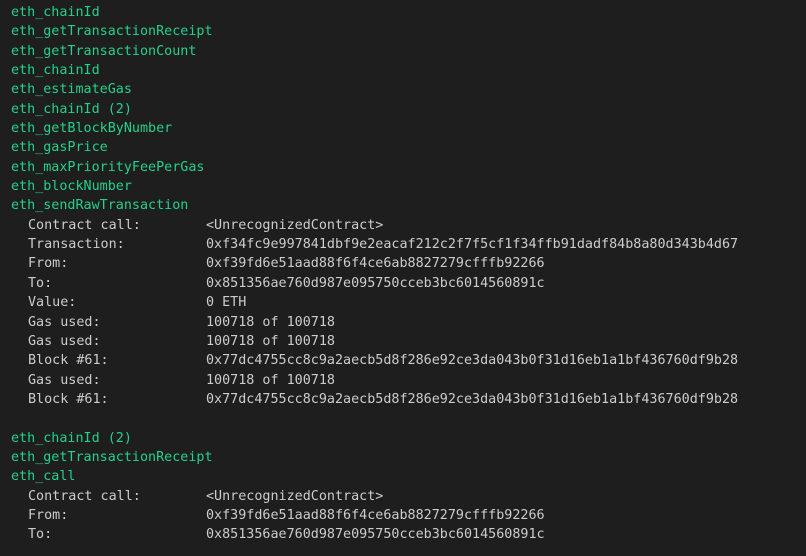 The width and height of the screenshot is (806, 556). I want to click on rpc-method-line: eth_sendRawTransaction, so click(100, 206).